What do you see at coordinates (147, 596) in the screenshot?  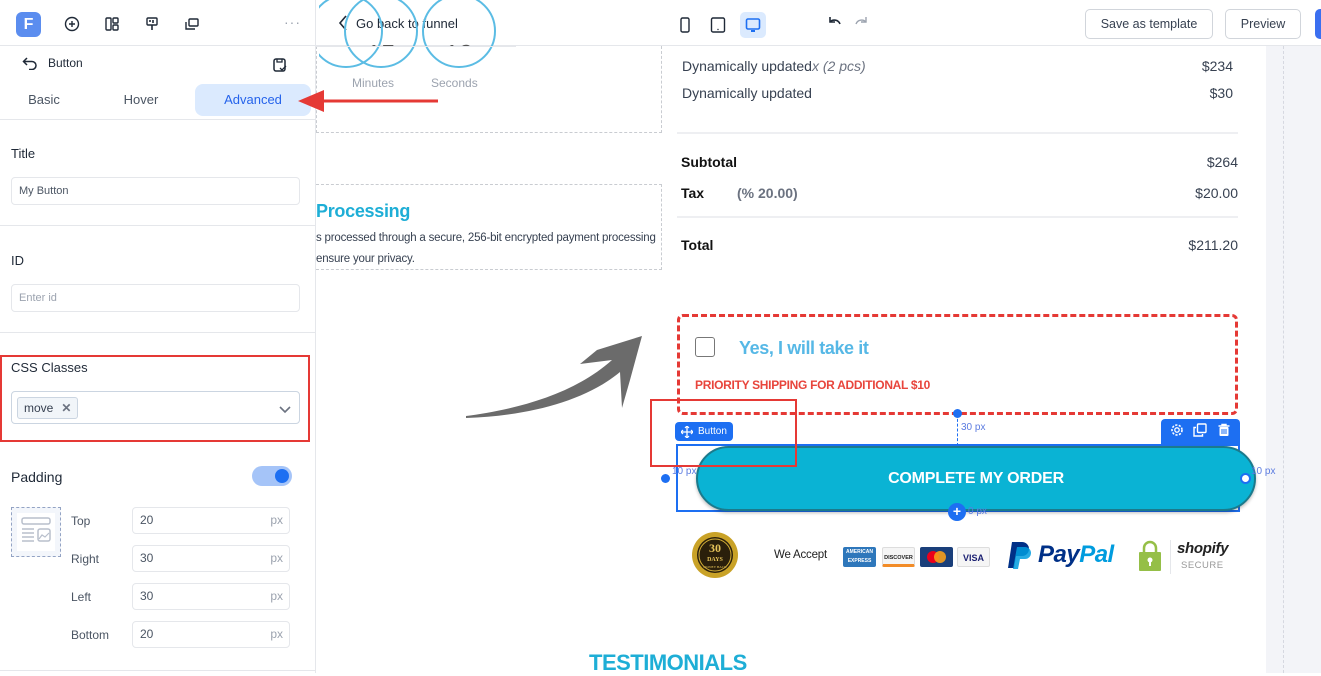 I see `padding-left-value: 30` at bounding box center [147, 596].